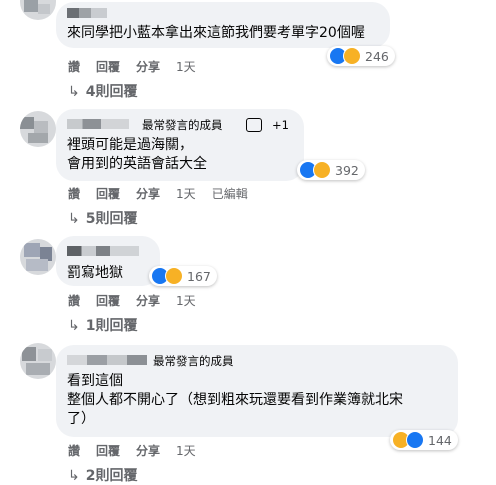 Image resolution: width=496 pixels, height=485 pixels. I want to click on like-icon, so click(415, 440).